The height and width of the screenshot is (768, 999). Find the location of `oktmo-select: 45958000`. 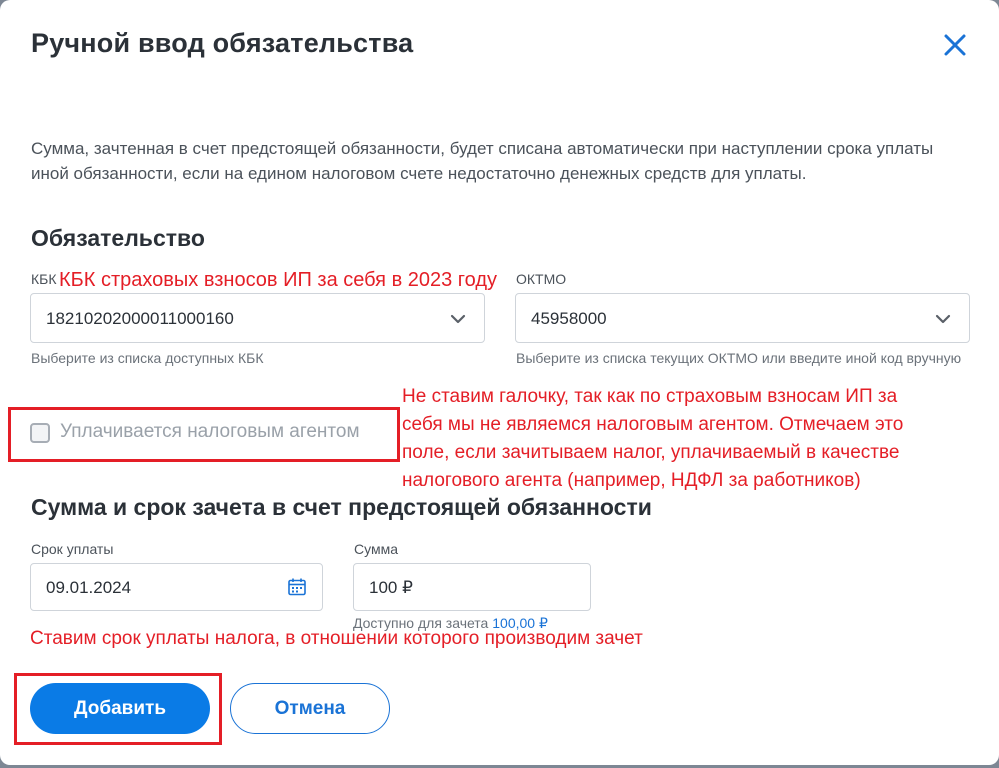

oktmo-select: 45958000 is located at coordinates (742, 318).